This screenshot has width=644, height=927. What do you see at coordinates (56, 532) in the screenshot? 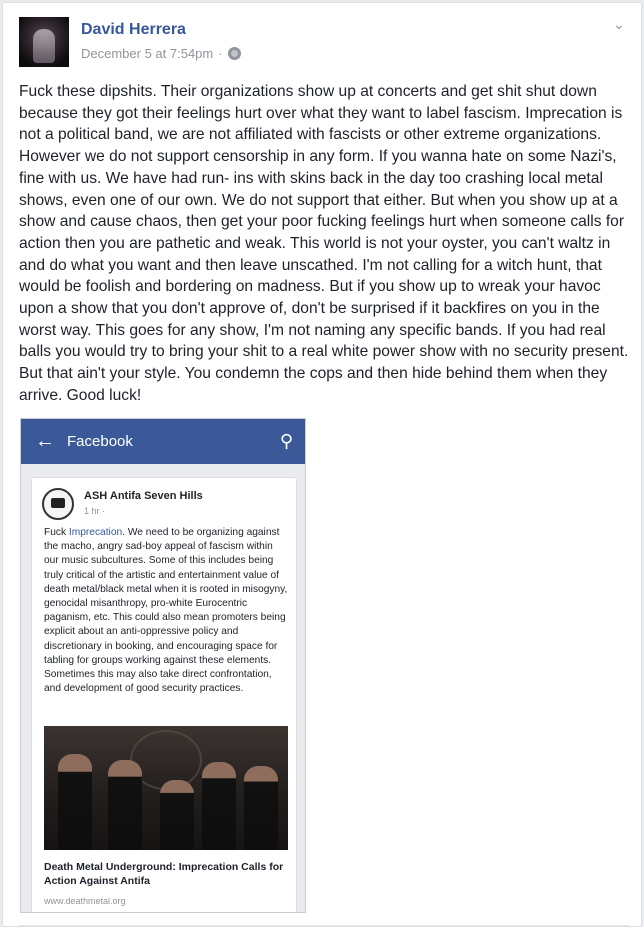
I see `card-text-prefix: Fuck` at bounding box center [56, 532].